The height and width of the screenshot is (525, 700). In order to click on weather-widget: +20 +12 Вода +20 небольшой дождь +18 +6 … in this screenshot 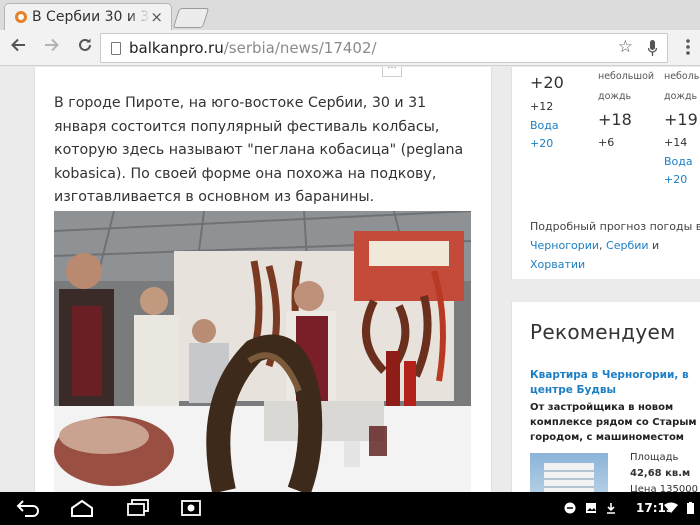, I will do `click(605, 173)`.